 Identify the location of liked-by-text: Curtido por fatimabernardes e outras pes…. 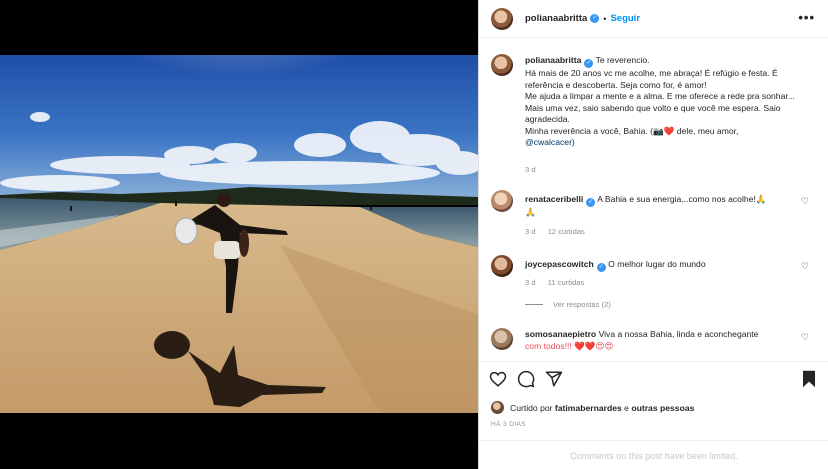
(602, 408).